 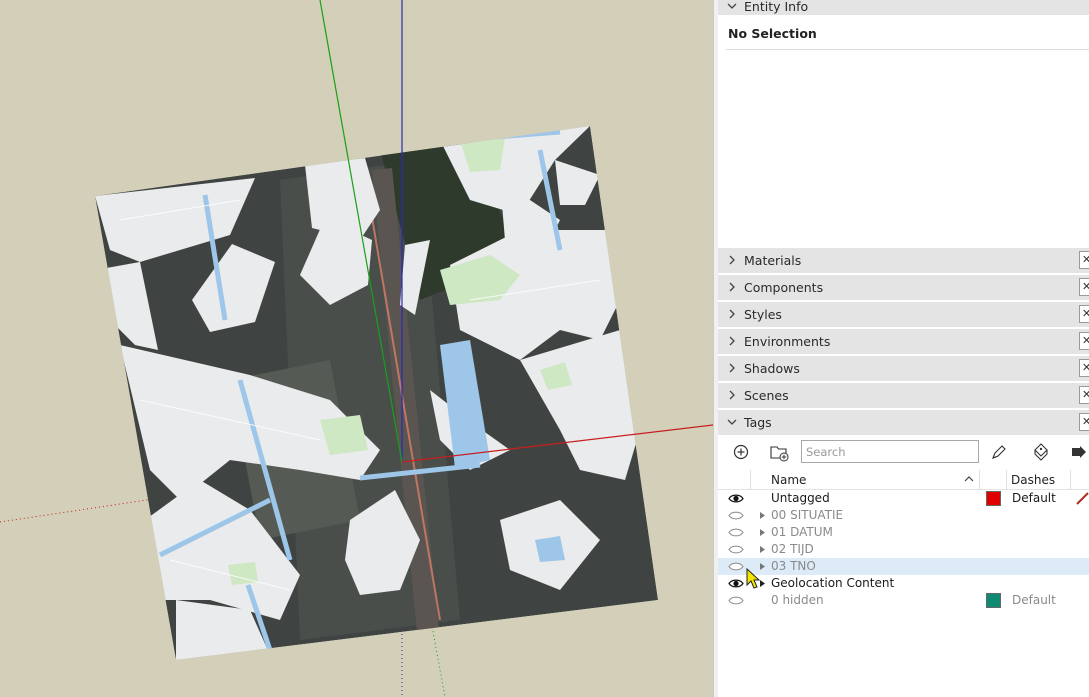 What do you see at coordinates (773, 260) in the screenshot?
I see `tray-label-materials: Materials` at bounding box center [773, 260].